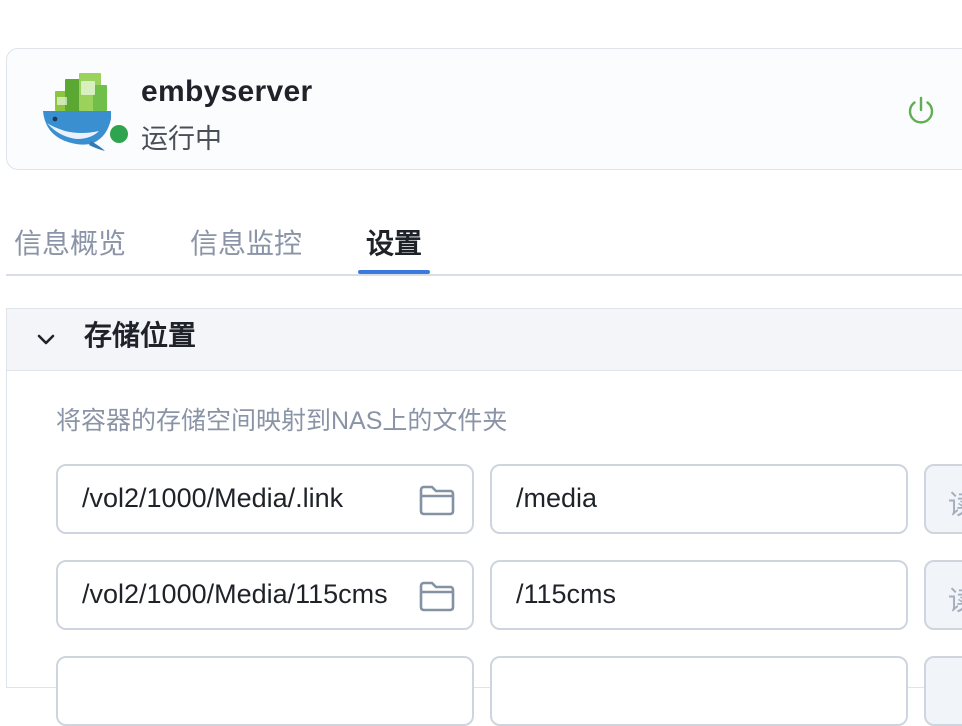 Image resolution: width=962 pixels, height=726 pixels. I want to click on tab-overview: 信息概览, so click(70, 242).